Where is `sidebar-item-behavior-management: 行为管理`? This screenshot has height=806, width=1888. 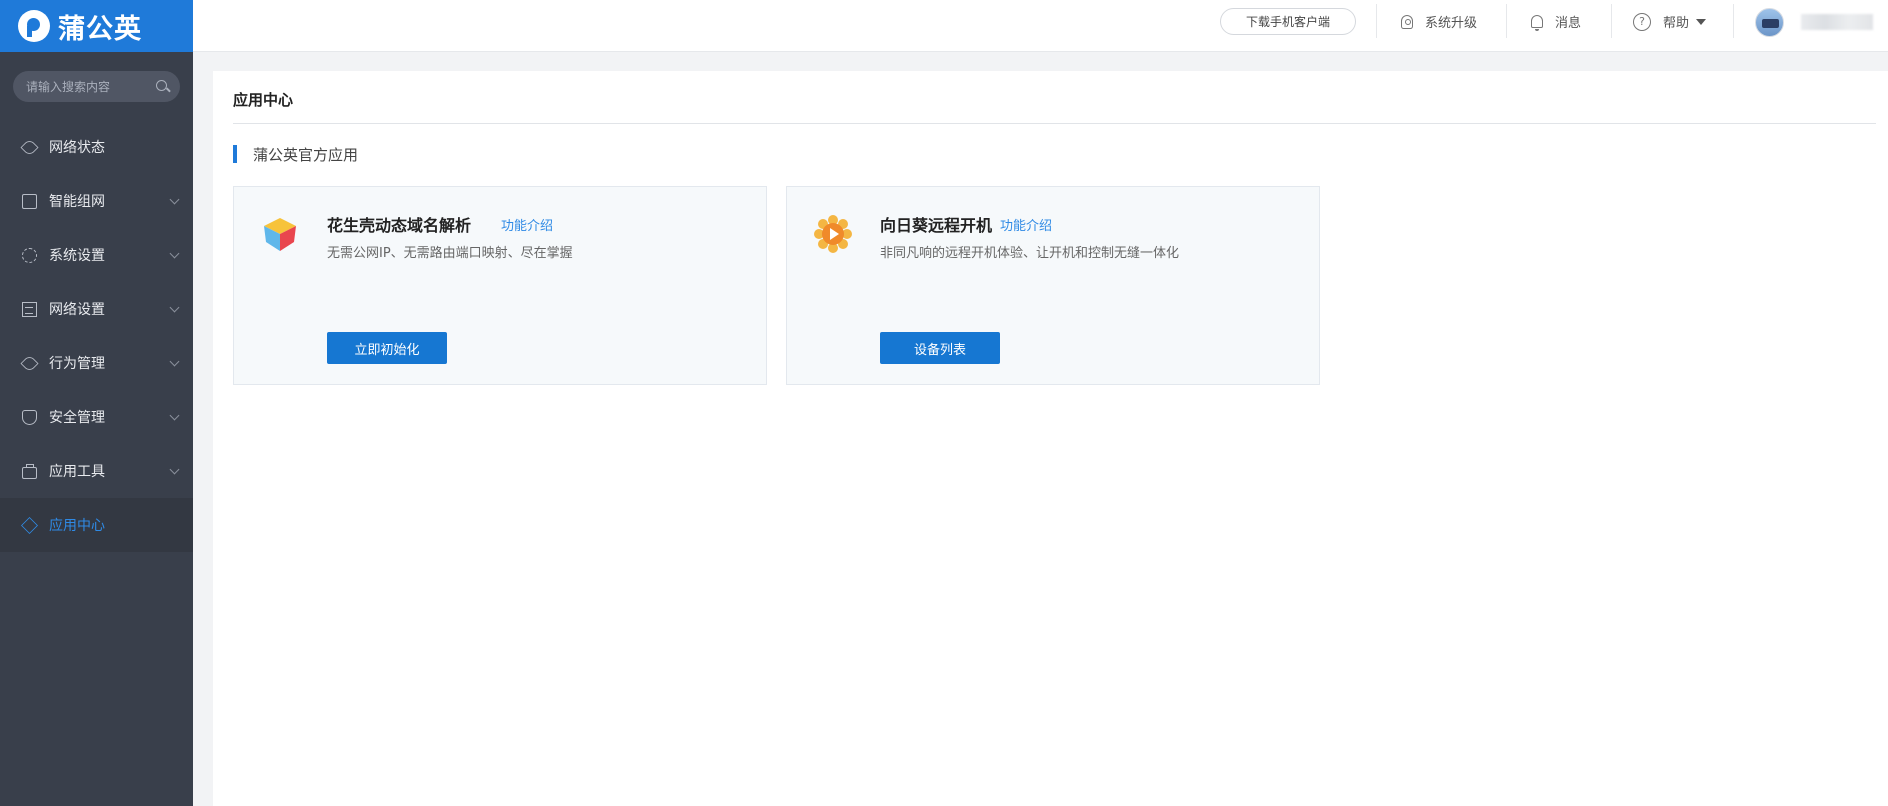
sidebar-item-behavior-management: 行为管理 is located at coordinates (96, 363).